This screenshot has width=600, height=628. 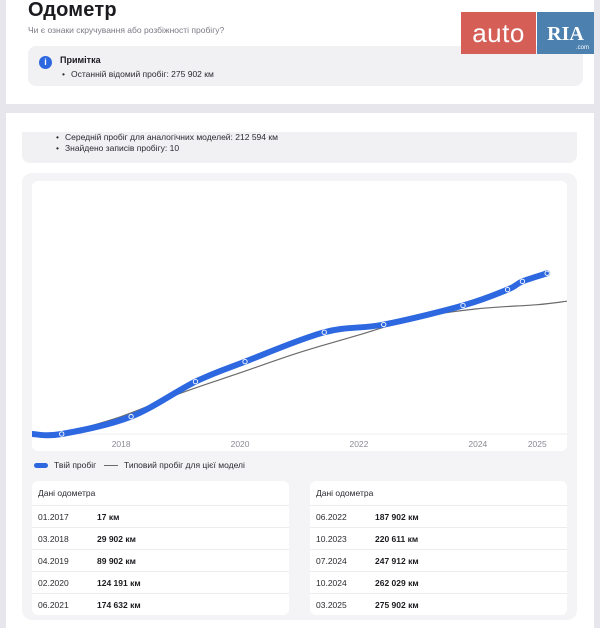 I want to click on row-mileage: 124 191 км, so click(x=119, y=583).